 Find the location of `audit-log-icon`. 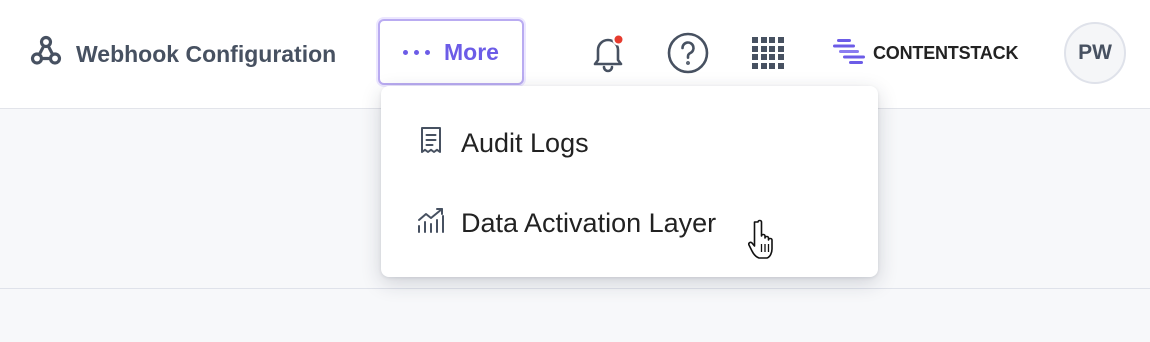

audit-log-icon is located at coordinates (431, 143).